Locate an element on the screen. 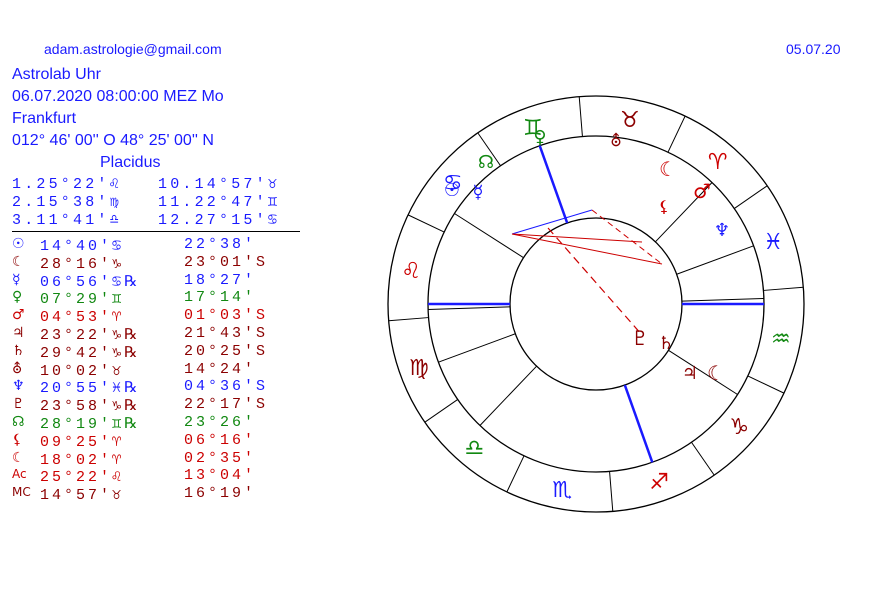  planet-glyph-on-wheel: ⚸ is located at coordinates (664, 206).